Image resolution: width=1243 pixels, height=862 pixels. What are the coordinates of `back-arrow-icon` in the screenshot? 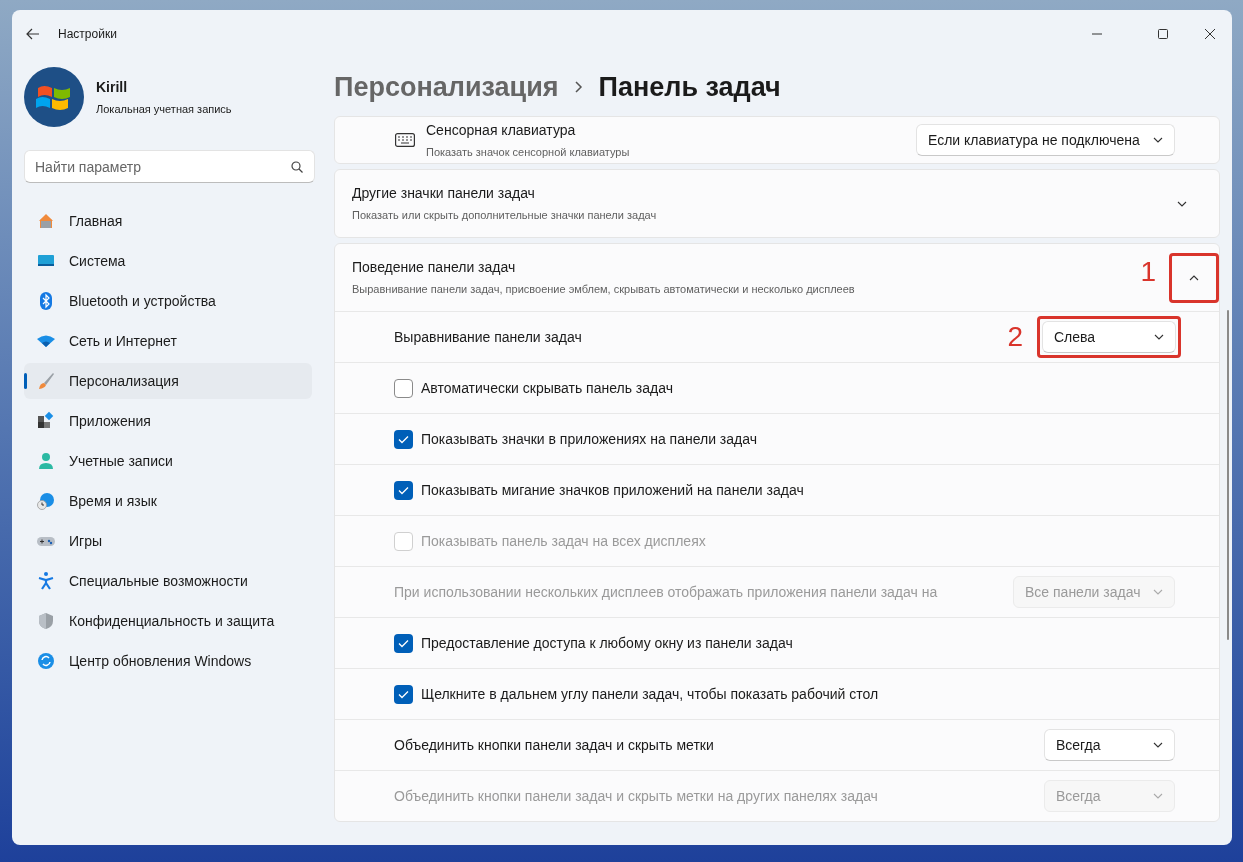 It's located at (33, 34).